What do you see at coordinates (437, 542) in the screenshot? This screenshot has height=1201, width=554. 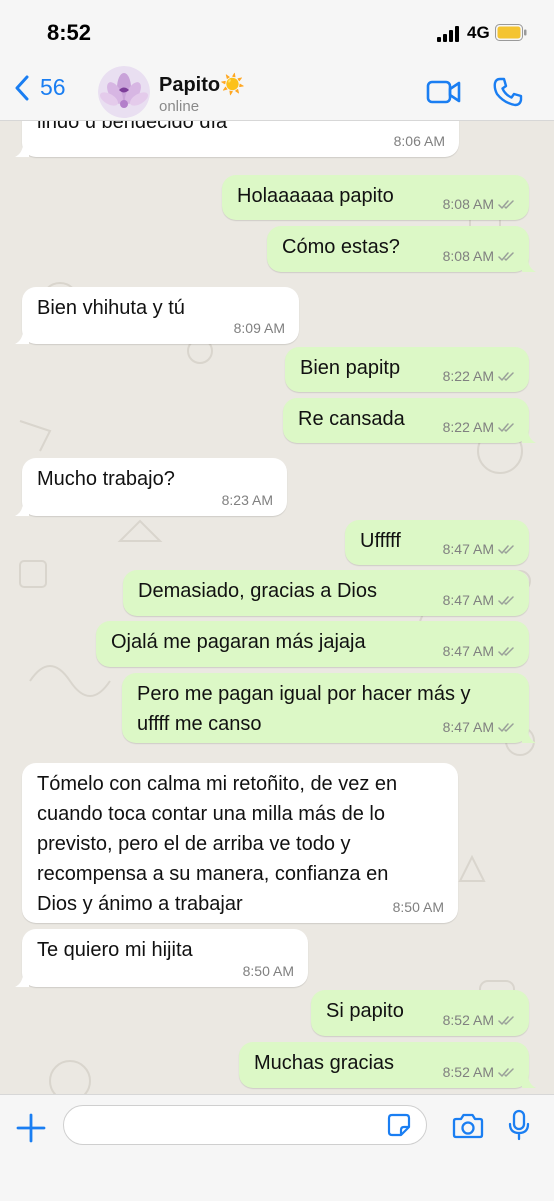 I see `outgoing-message: Ufffff 8:47 AM` at bounding box center [437, 542].